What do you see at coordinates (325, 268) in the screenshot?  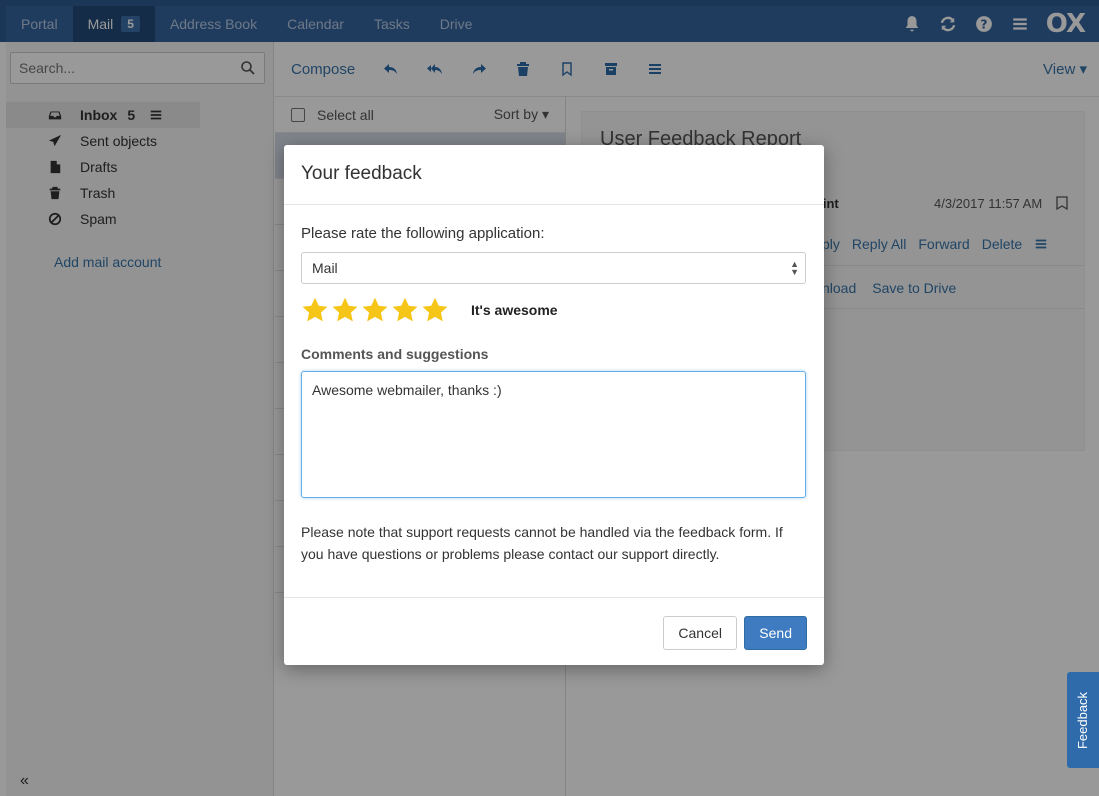 I see `application-select-value: Mail` at bounding box center [325, 268].